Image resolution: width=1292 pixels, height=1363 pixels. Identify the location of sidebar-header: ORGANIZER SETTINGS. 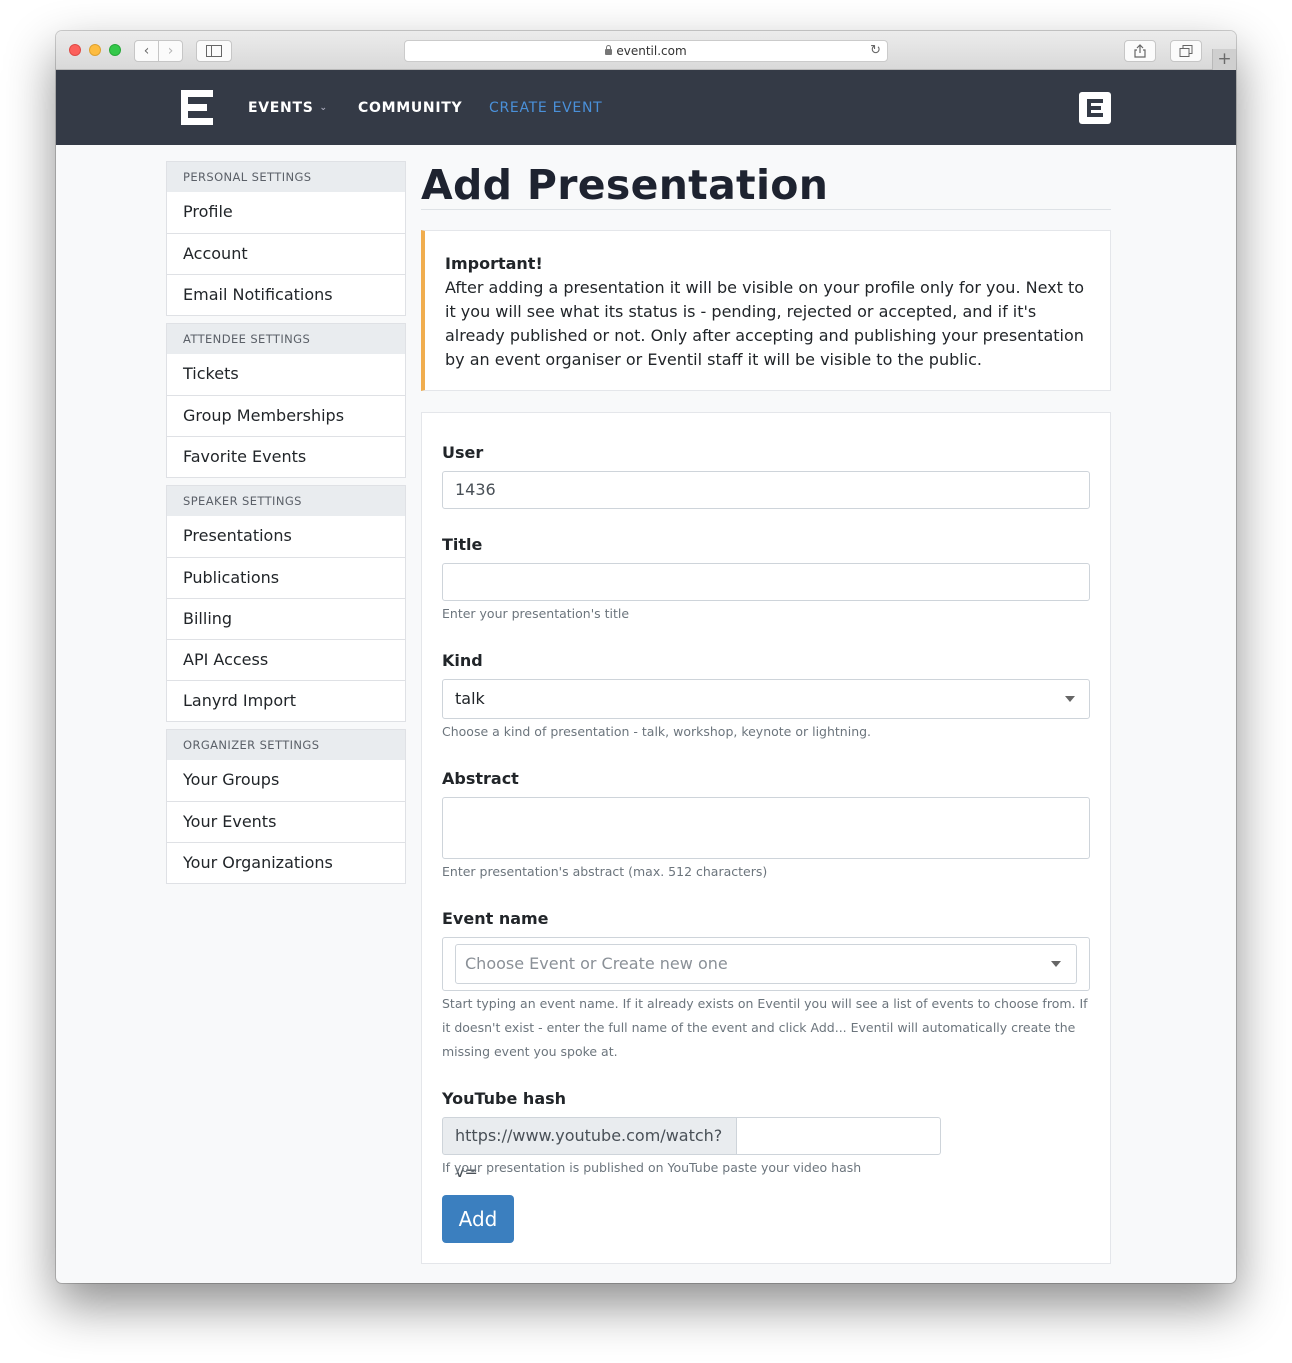
(286, 745).